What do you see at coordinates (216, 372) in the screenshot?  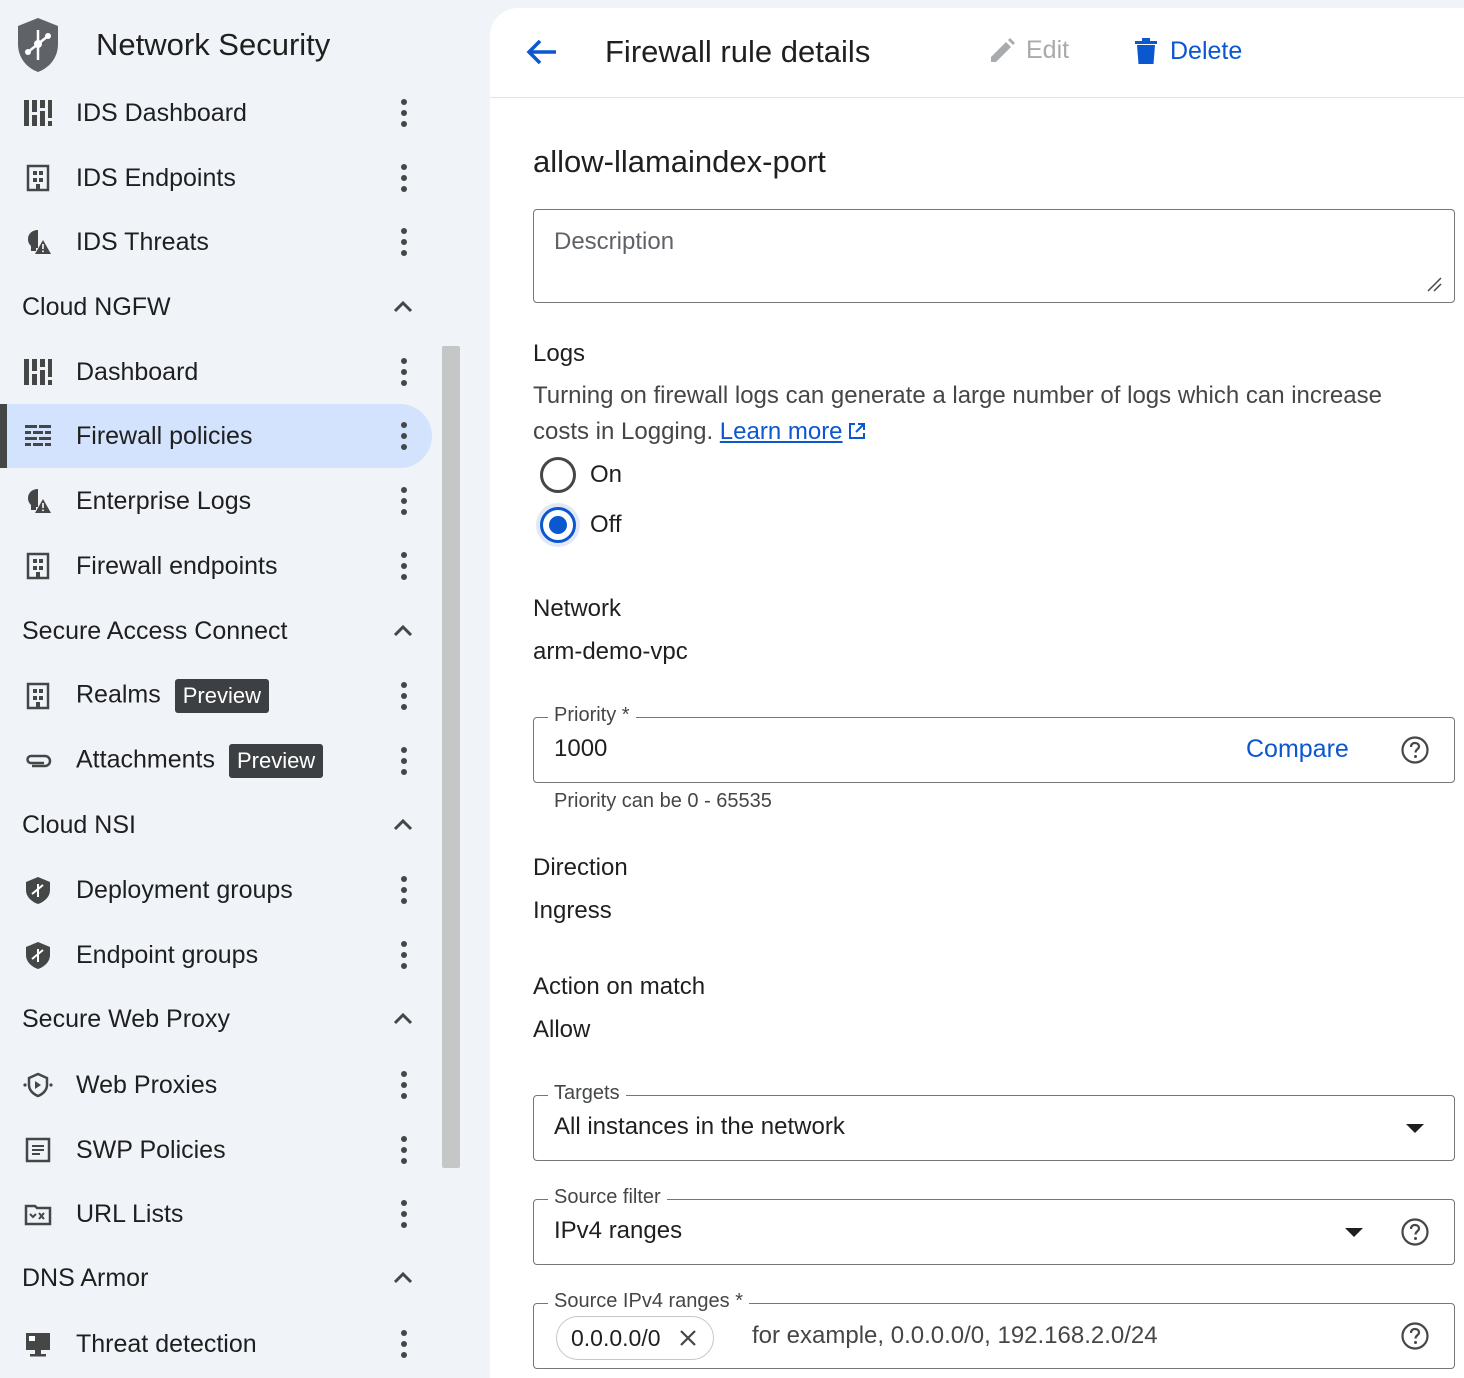 I see `sidebar-item-dashboard: Dashboard` at bounding box center [216, 372].